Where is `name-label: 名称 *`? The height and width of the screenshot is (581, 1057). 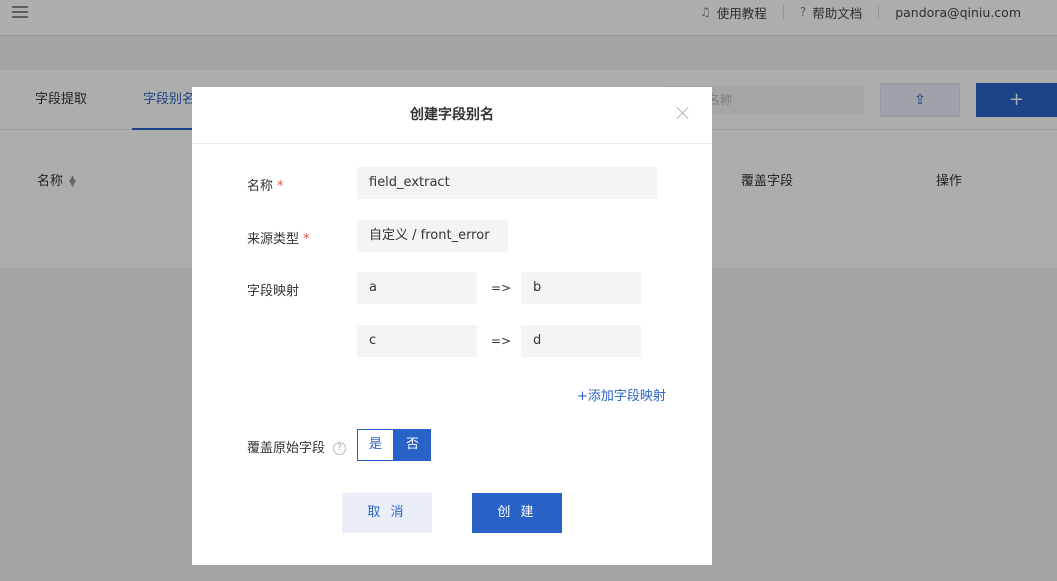
name-label: 名称 * is located at coordinates (265, 184).